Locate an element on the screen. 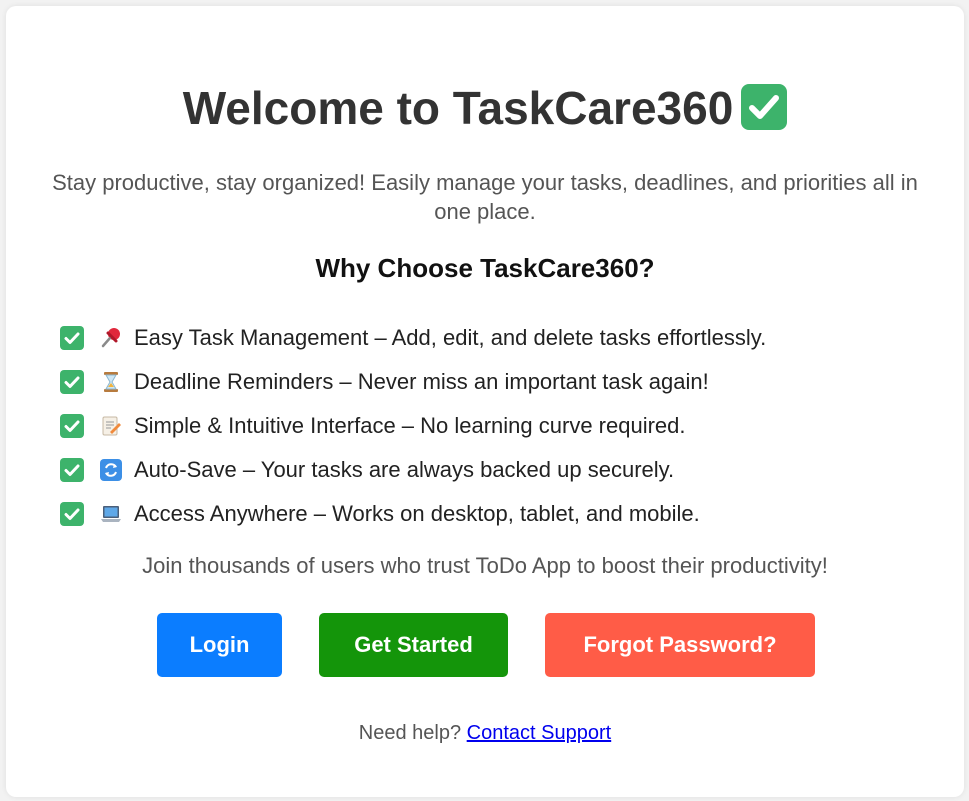 This screenshot has width=969, height=801. pushpin-icon is located at coordinates (111, 338).